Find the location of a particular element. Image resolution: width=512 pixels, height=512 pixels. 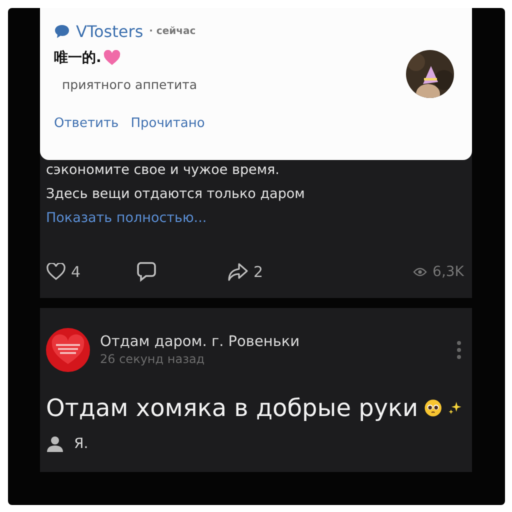

eye-icon is located at coordinates (419, 272).